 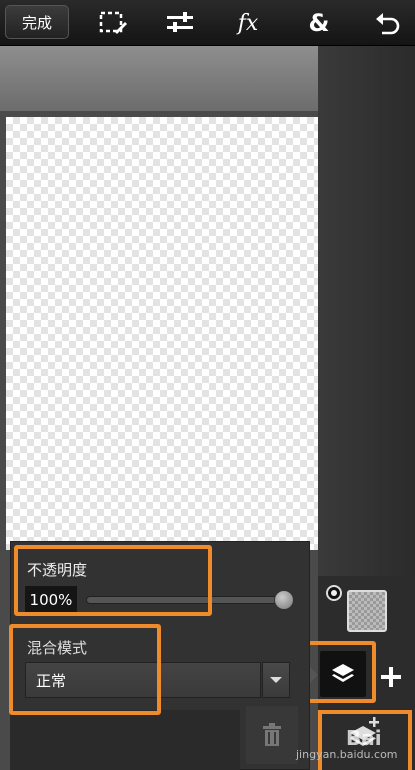 What do you see at coordinates (347, 754) in the screenshot?
I see `watermark-text: jingyan.baidu.com` at bounding box center [347, 754].